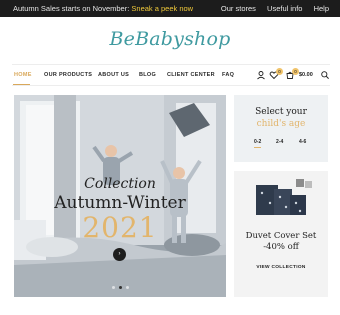 Image resolution: width=340 pixels, height=315 pixels. What do you see at coordinates (72, 8) in the screenshot?
I see `promo-text: Autumn Sales starts on November:` at bounding box center [72, 8].